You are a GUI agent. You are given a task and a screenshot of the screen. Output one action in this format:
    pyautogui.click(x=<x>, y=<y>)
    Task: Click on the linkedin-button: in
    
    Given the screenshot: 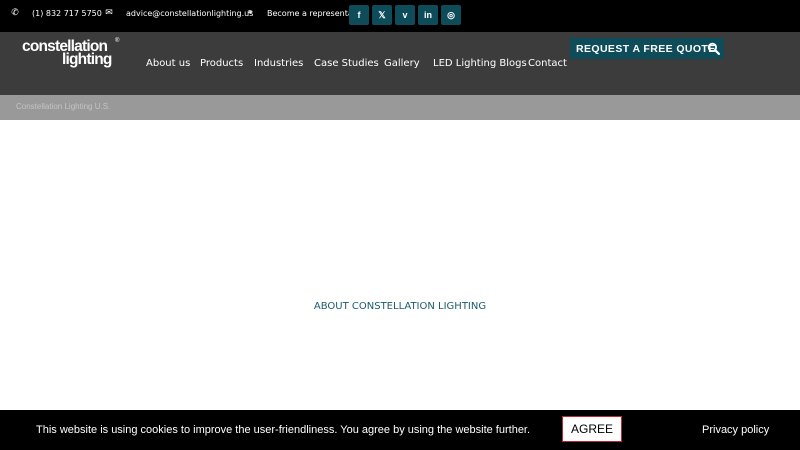 What is the action you would take?
    pyautogui.click(x=428, y=15)
    